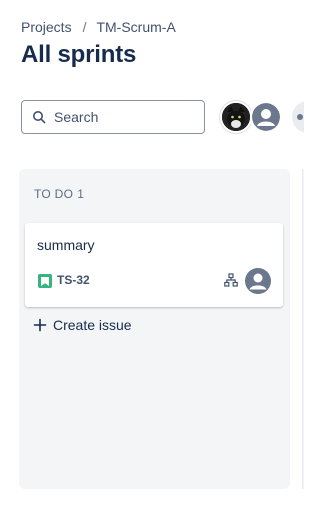 The height and width of the screenshot is (510, 320). What do you see at coordinates (231, 280) in the screenshot?
I see `hierarchy-icon` at bounding box center [231, 280].